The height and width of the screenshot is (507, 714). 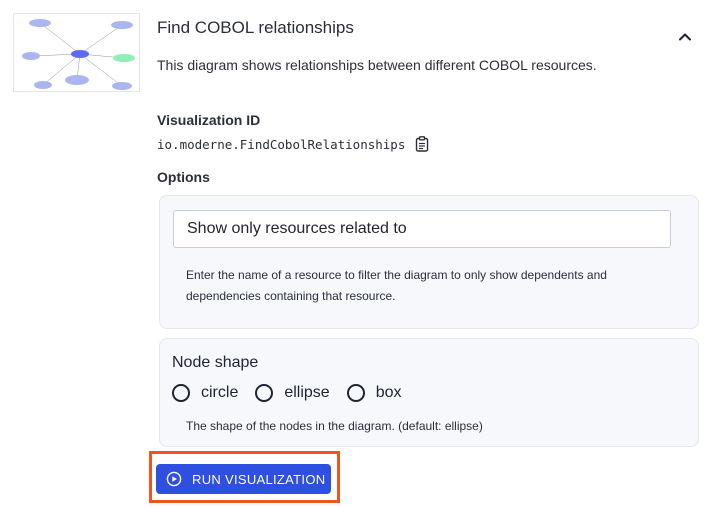 I want to click on visualization-id-value: io.moderne.FindCobolRelationships, so click(x=281, y=144).